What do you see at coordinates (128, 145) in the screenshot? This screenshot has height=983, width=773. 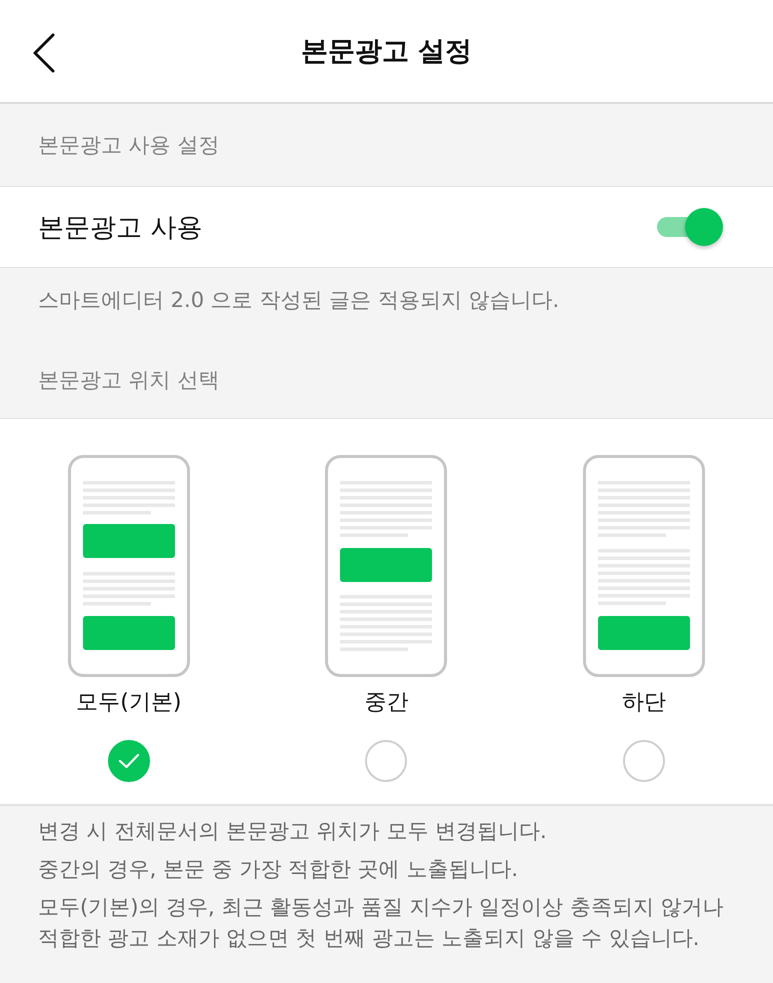 I see `section-heading: 본문광고 사용 설정` at bounding box center [128, 145].